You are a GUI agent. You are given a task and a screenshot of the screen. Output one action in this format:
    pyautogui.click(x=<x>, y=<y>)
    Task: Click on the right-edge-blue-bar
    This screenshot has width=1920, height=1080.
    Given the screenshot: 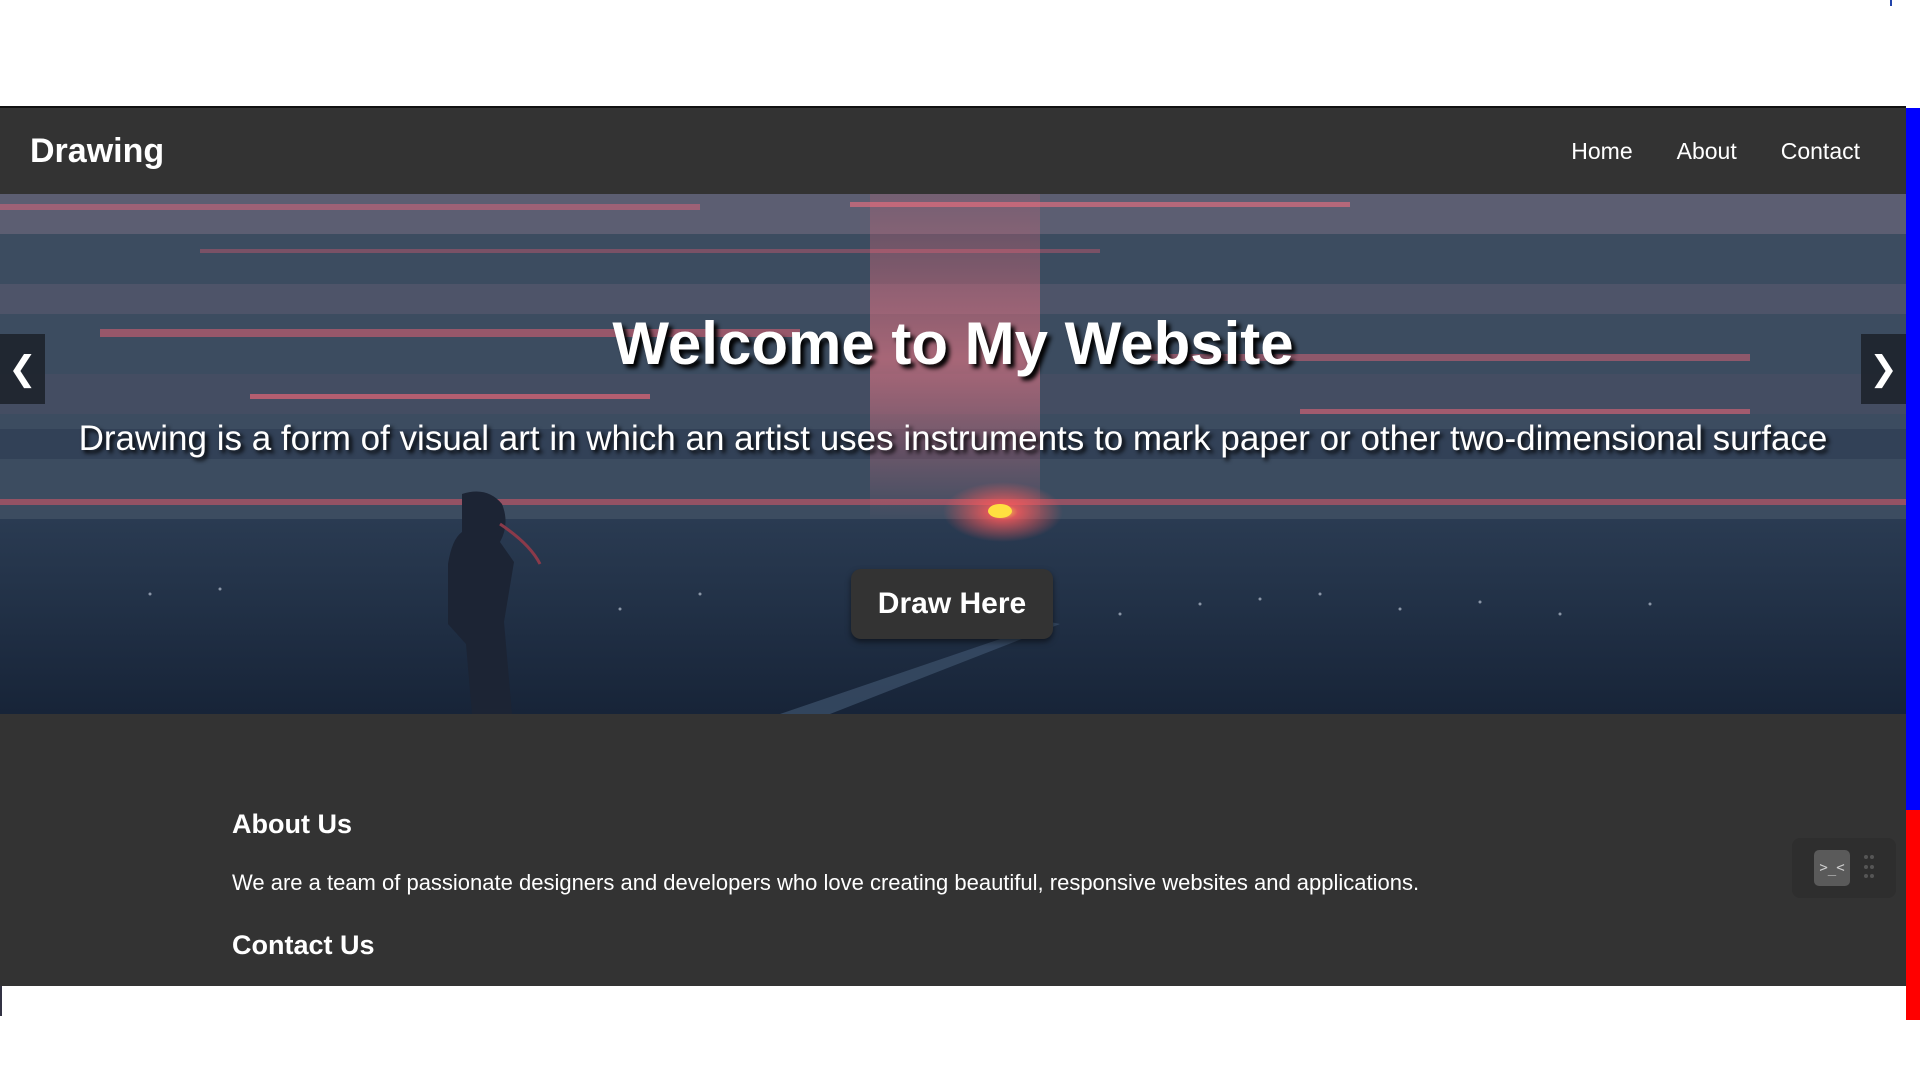 What is the action you would take?
    pyautogui.click(x=1913, y=459)
    